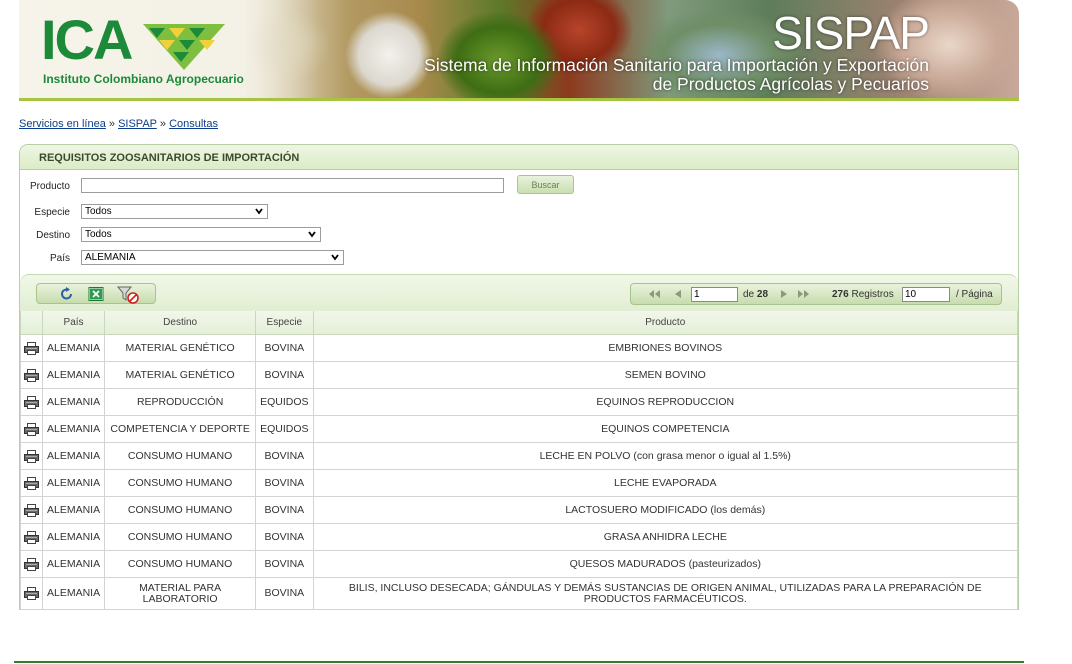 This screenshot has width=1072, height=664. I want to click on buscar-button: Buscar, so click(545, 184).